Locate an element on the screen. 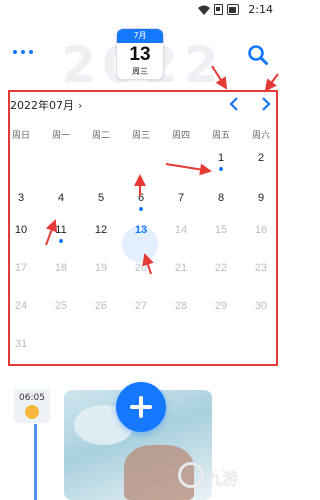 The image size is (320, 500). month-label: 2022年07月 is located at coordinates (42, 105).